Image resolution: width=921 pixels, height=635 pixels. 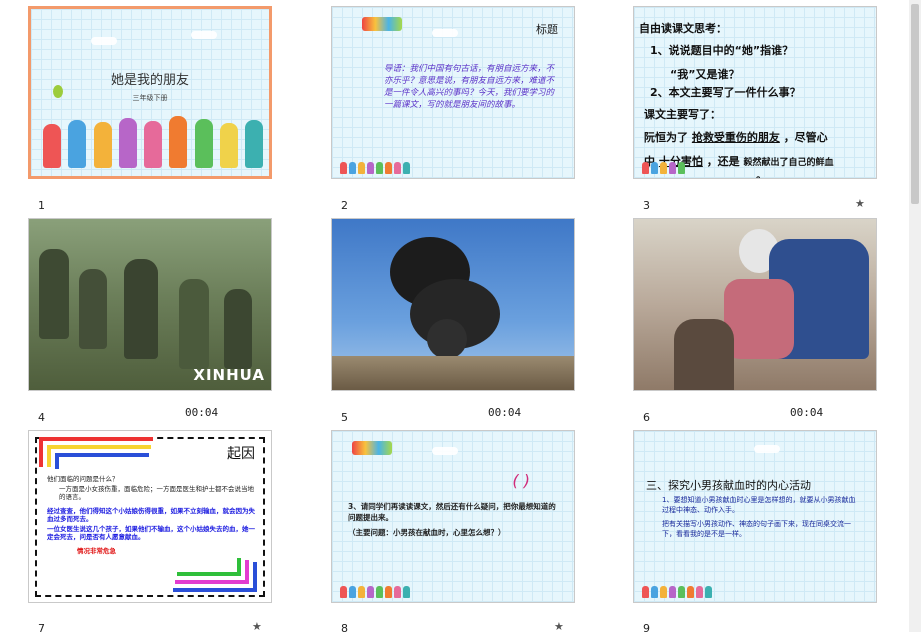 I want to click on slide-line: ，尽管心, so click(x=805, y=137).